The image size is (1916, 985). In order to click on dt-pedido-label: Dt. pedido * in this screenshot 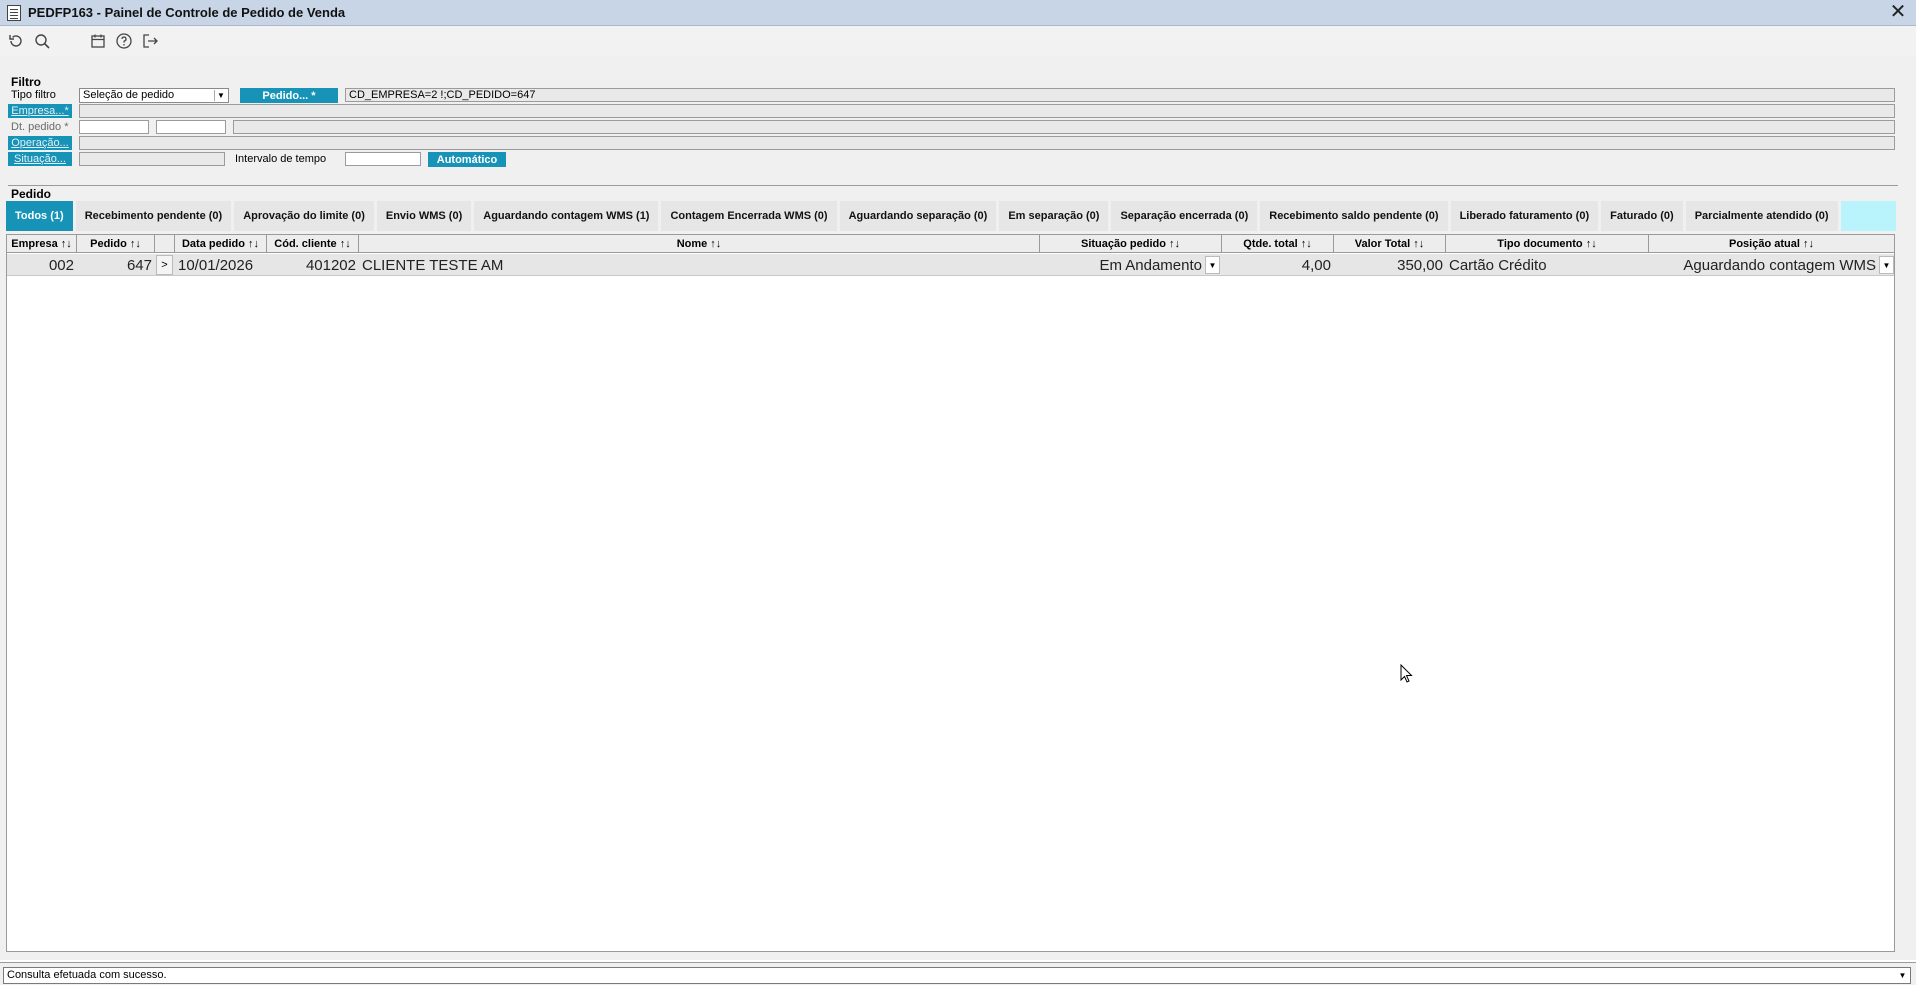, I will do `click(40, 127)`.